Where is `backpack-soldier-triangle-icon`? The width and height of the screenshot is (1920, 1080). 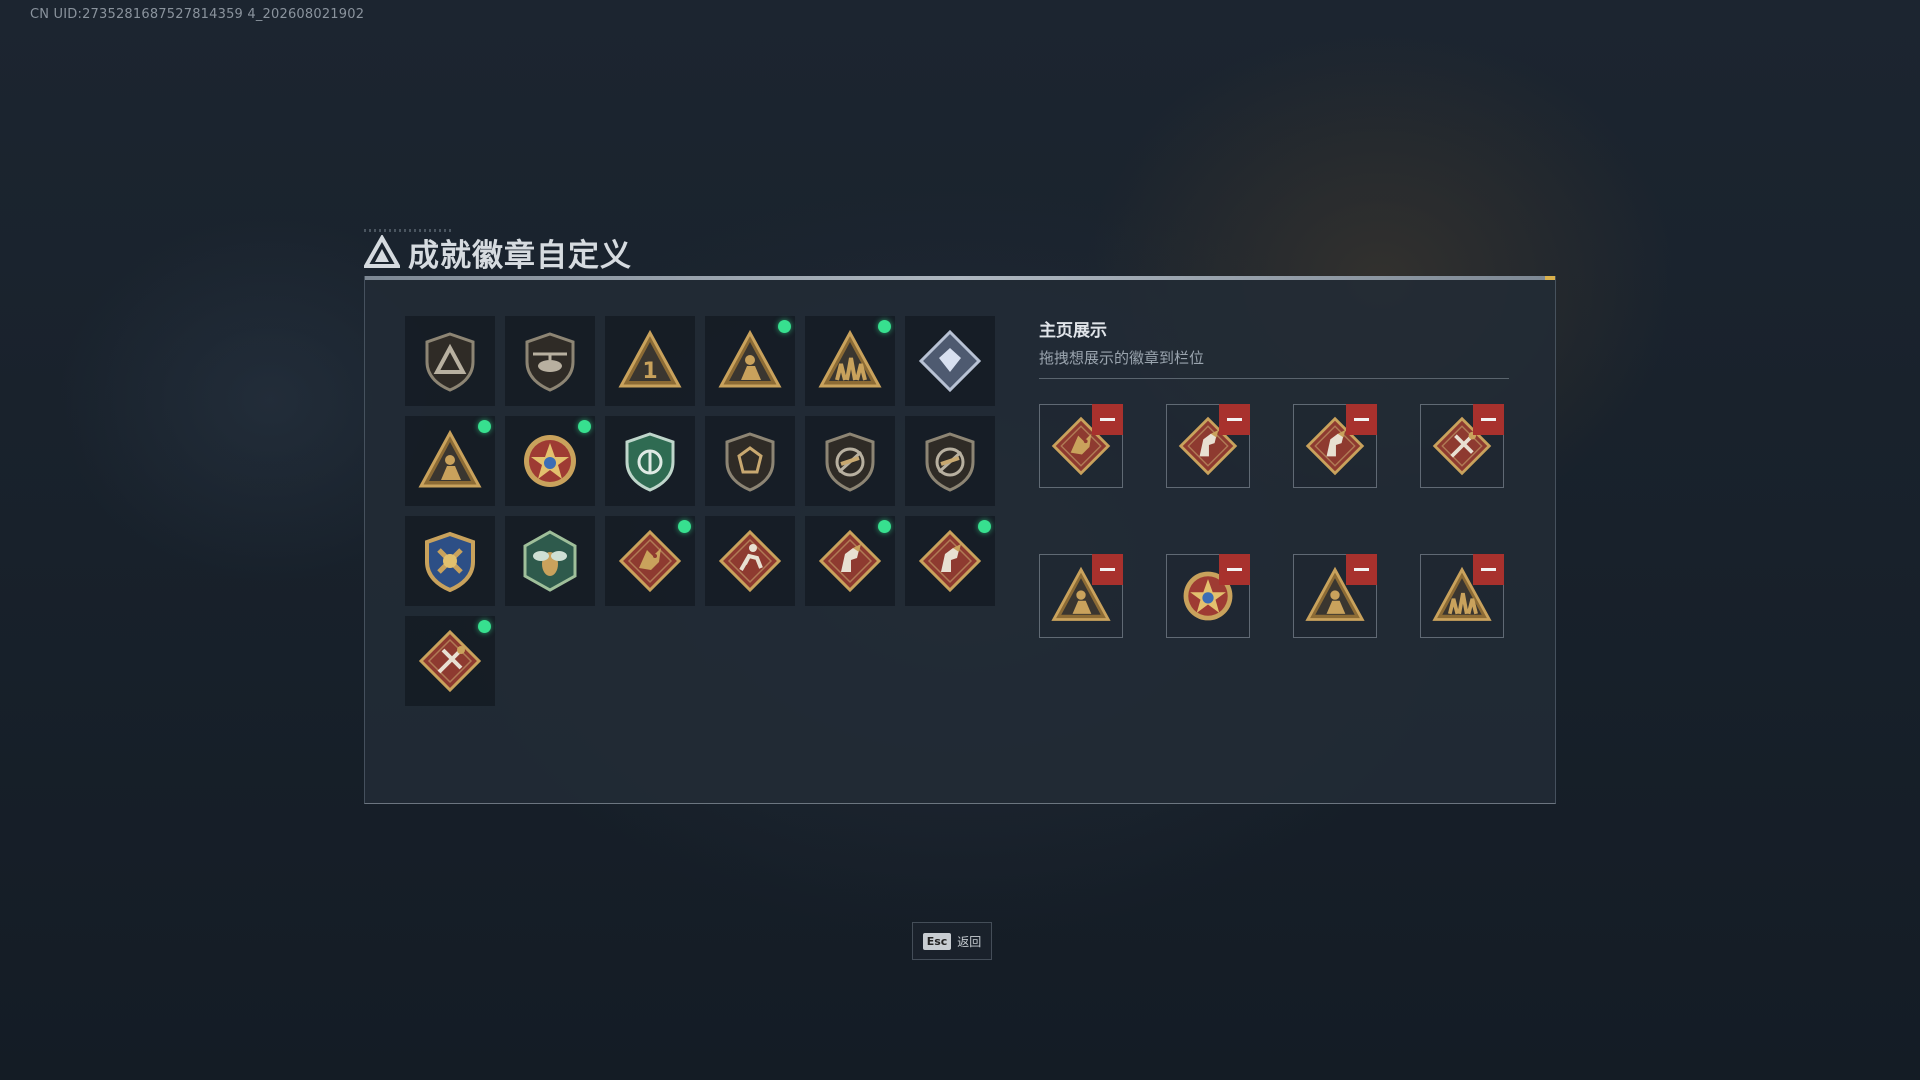
backpack-soldier-triangle-icon is located at coordinates (450, 458).